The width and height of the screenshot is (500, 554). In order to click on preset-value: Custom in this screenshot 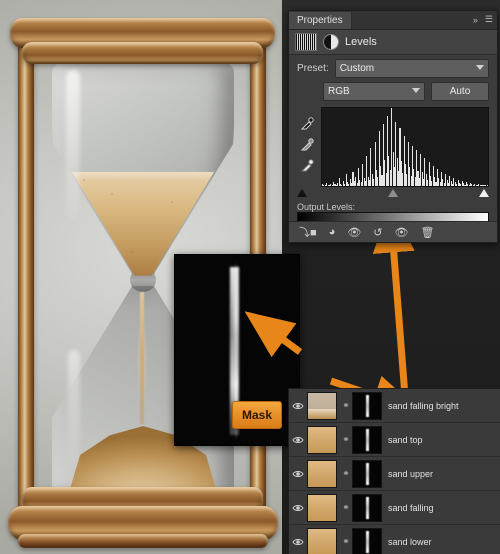, I will do `click(357, 68)`.